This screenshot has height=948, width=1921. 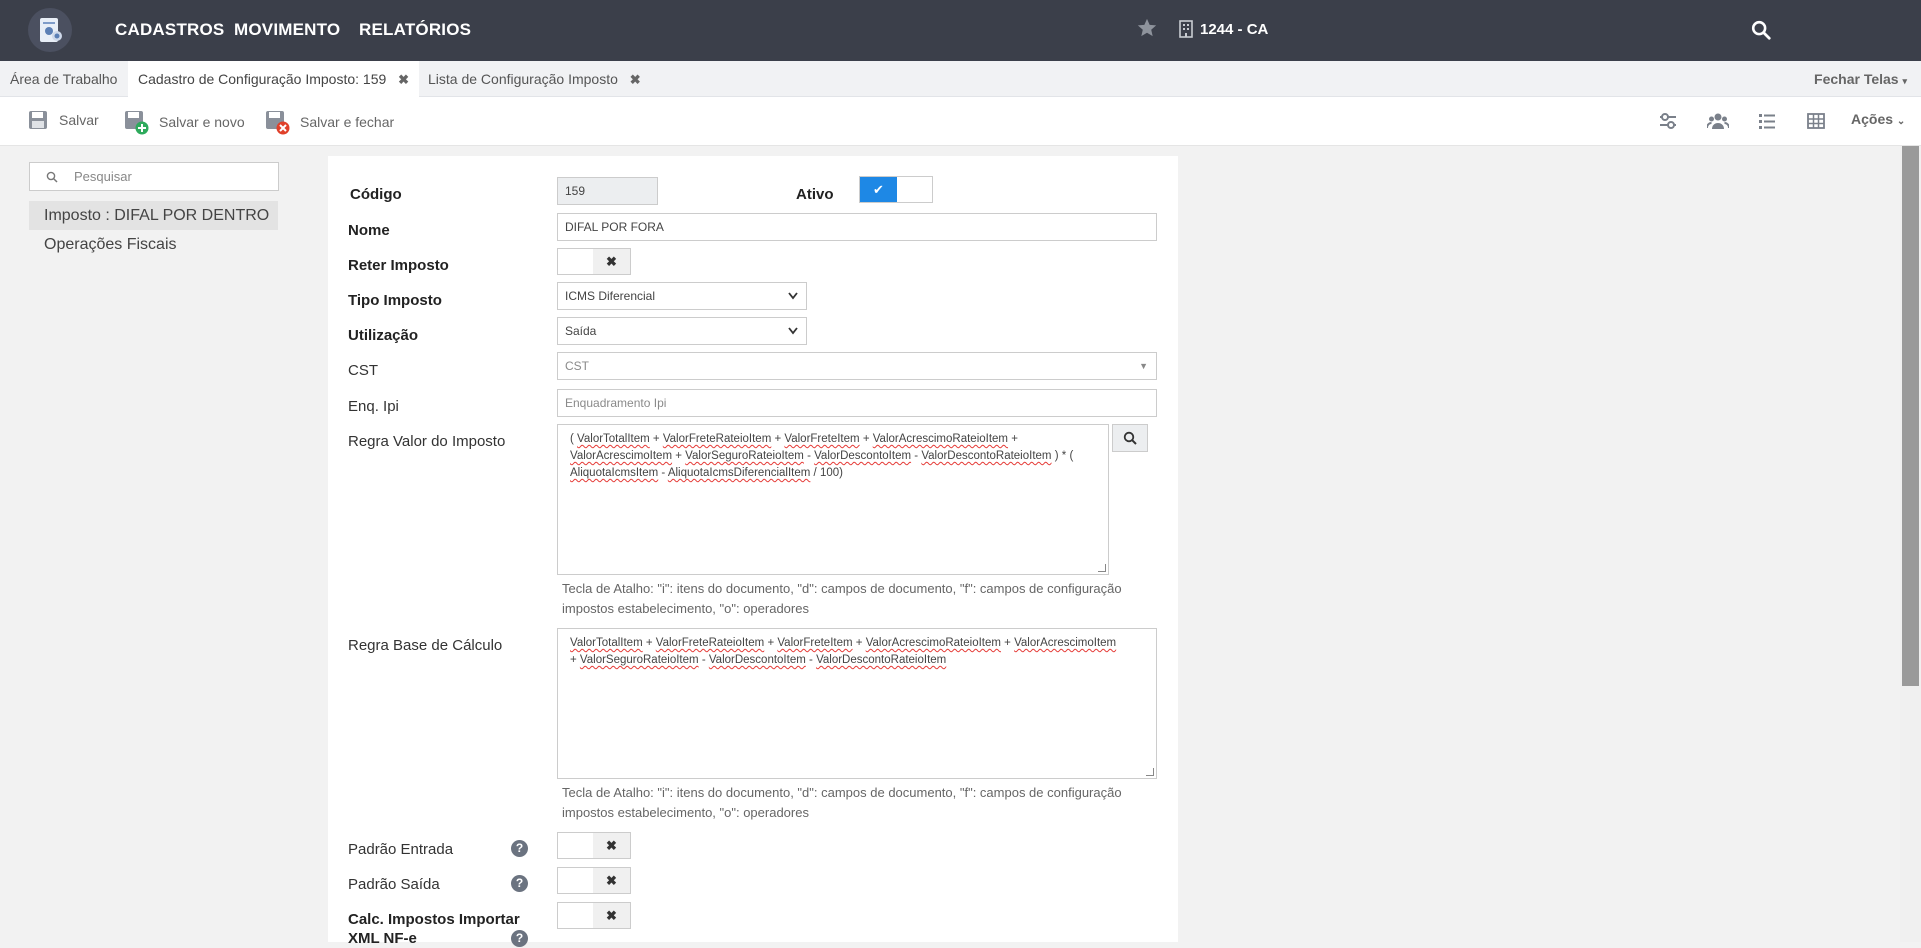 I want to click on save-button: Salvar, so click(x=63, y=120).